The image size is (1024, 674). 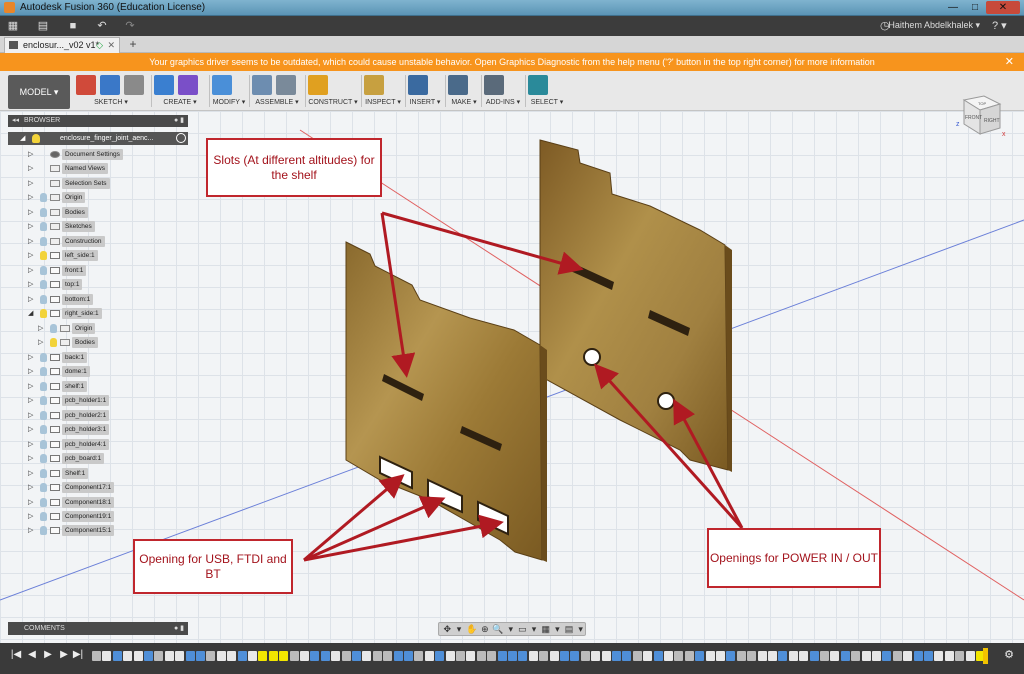 I want to click on ribbon-group-label: SKETCH ▾, so click(x=111, y=102).